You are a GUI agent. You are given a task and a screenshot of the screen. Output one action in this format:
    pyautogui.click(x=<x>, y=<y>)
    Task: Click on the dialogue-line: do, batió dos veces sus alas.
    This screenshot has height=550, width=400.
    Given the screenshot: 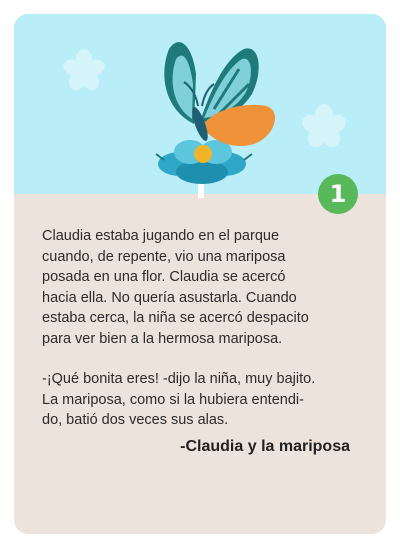 What is the action you would take?
    pyautogui.click(x=135, y=420)
    